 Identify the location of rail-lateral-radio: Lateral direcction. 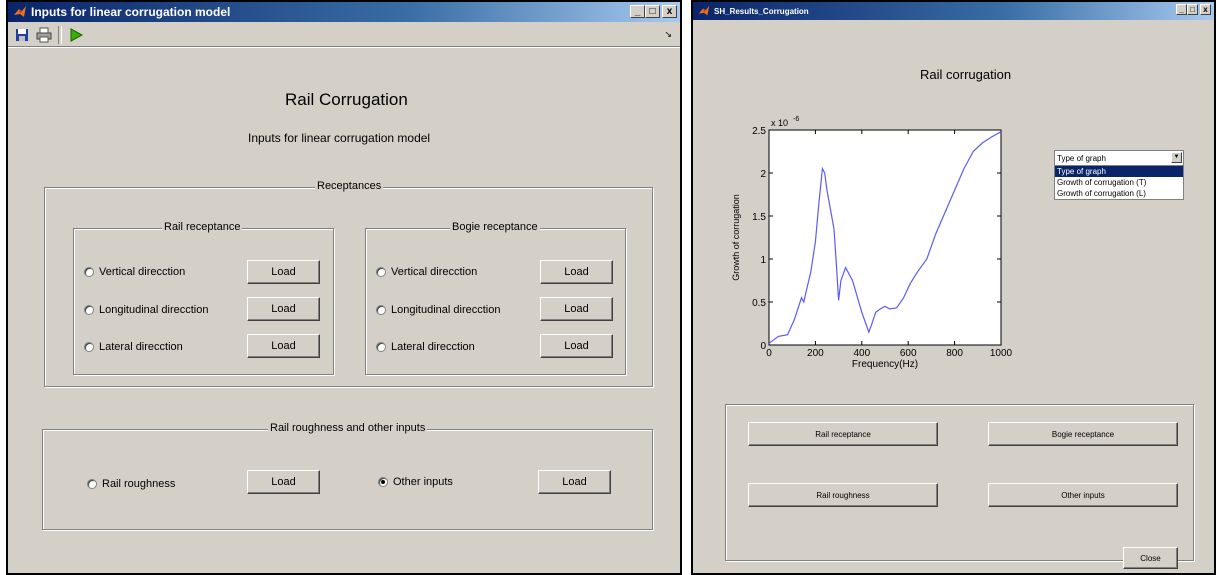
(133, 347).